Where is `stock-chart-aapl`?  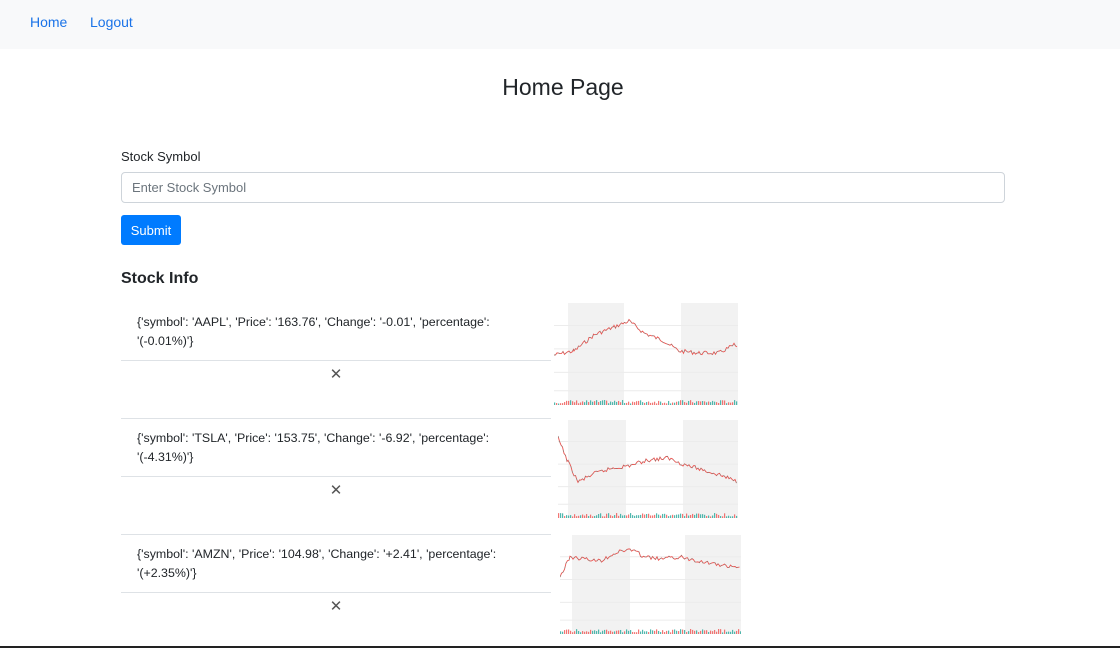
stock-chart-aapl is located at coordinates (646, 354).